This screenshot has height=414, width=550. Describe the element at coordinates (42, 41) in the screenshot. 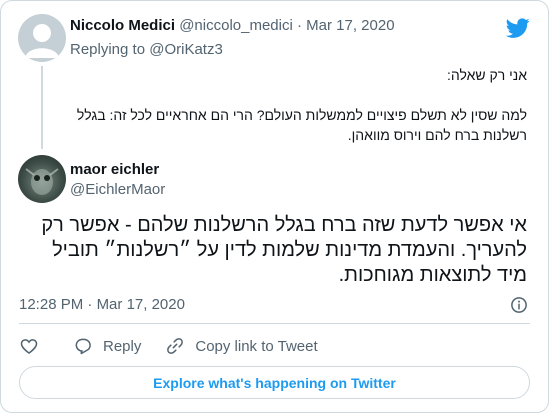

I see `default-avatar-icon` at that location.